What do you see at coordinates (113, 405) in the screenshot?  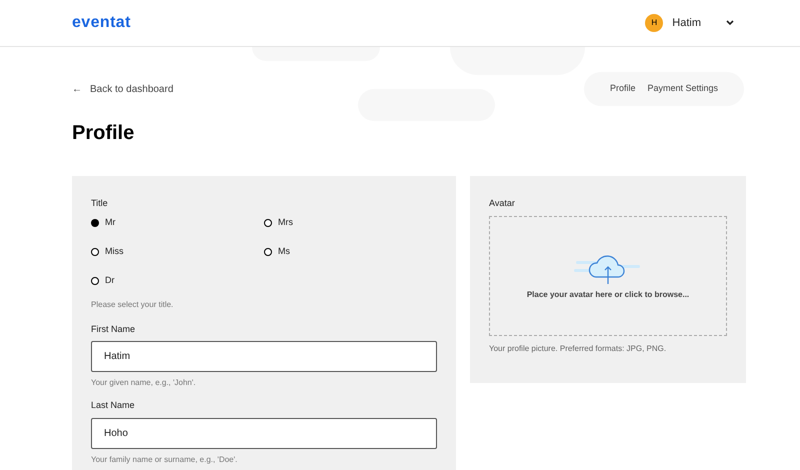 I see `field-label: Last Name` at bounding box center [113, 405].